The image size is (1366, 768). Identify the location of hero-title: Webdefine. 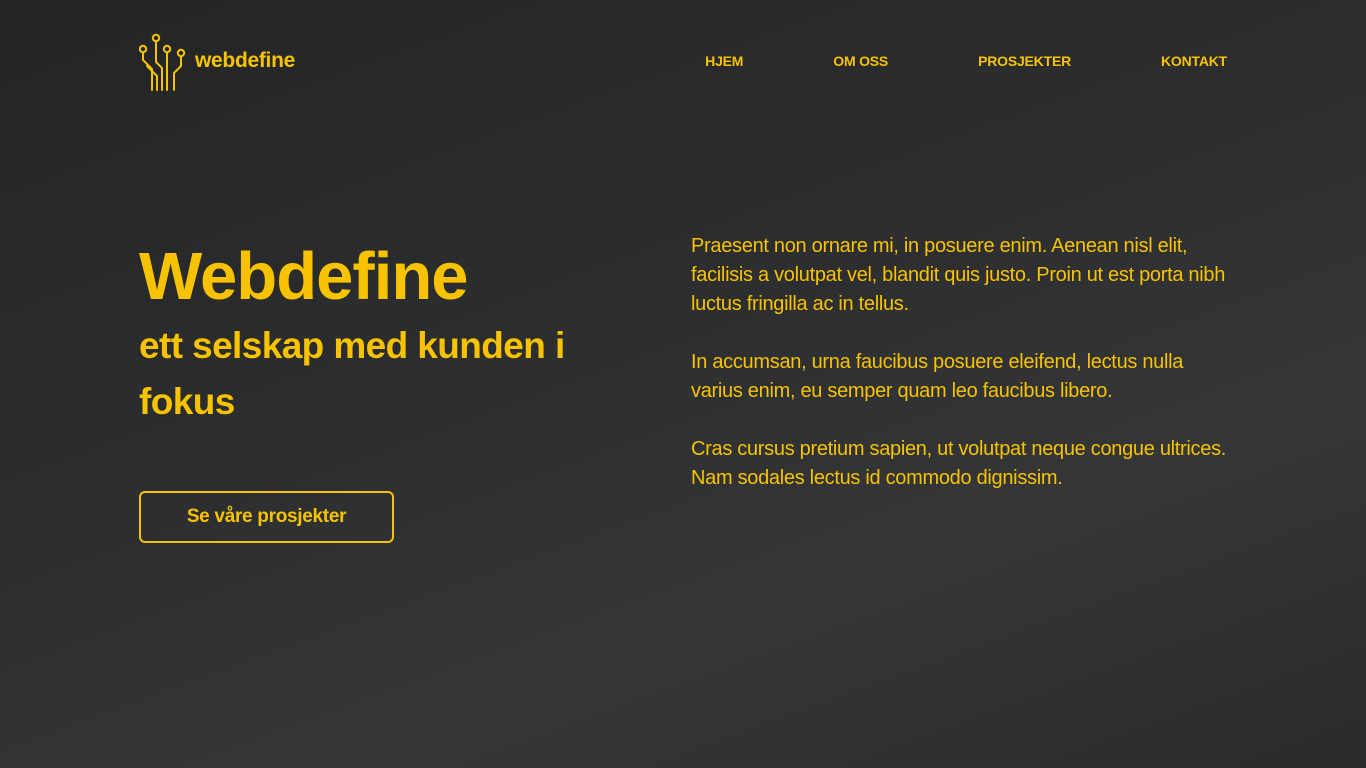
(304, 276).